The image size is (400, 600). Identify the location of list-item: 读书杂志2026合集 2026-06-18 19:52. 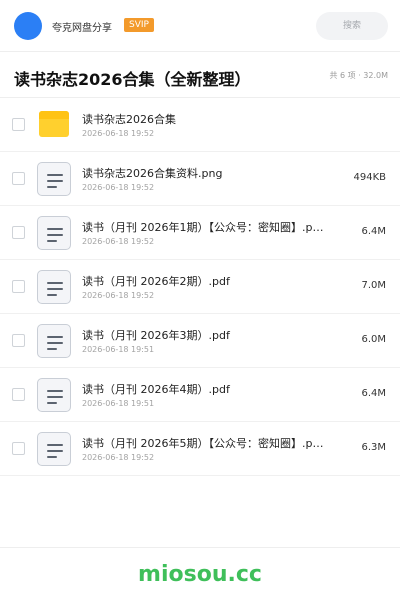
(200, 125).